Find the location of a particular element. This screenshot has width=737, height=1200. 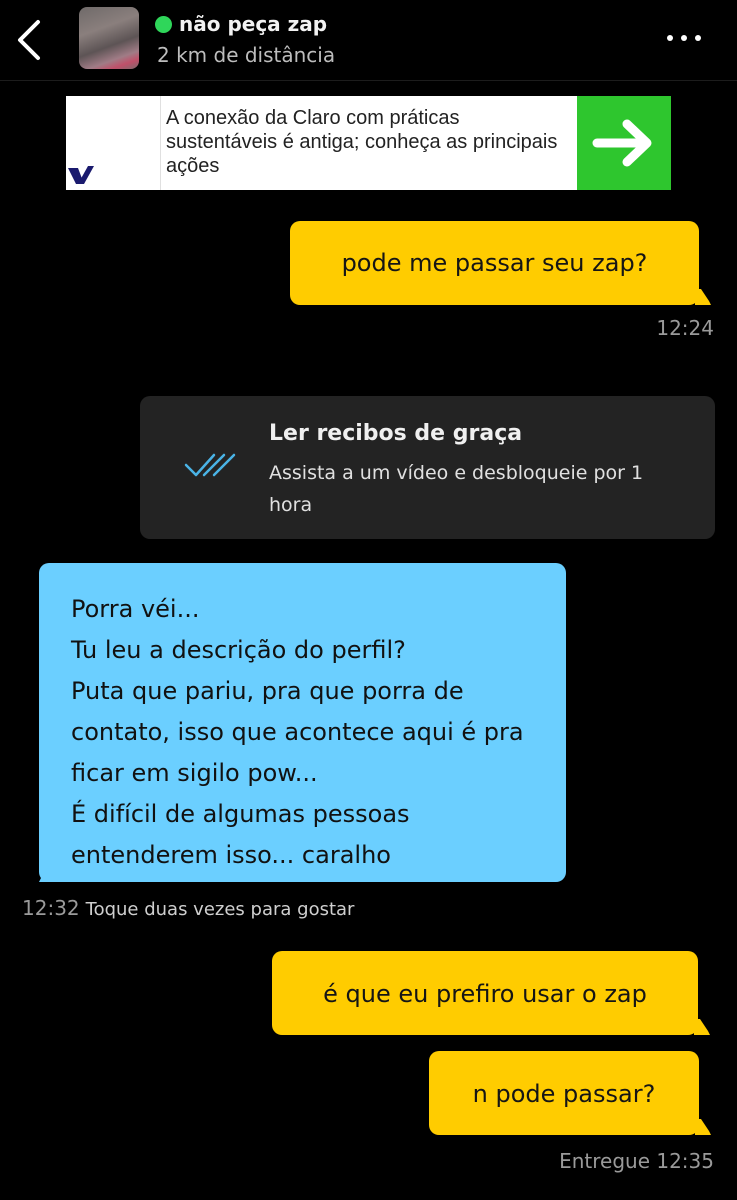

promo-title: Ler recibos de graça is located at coordinates (396, 433).